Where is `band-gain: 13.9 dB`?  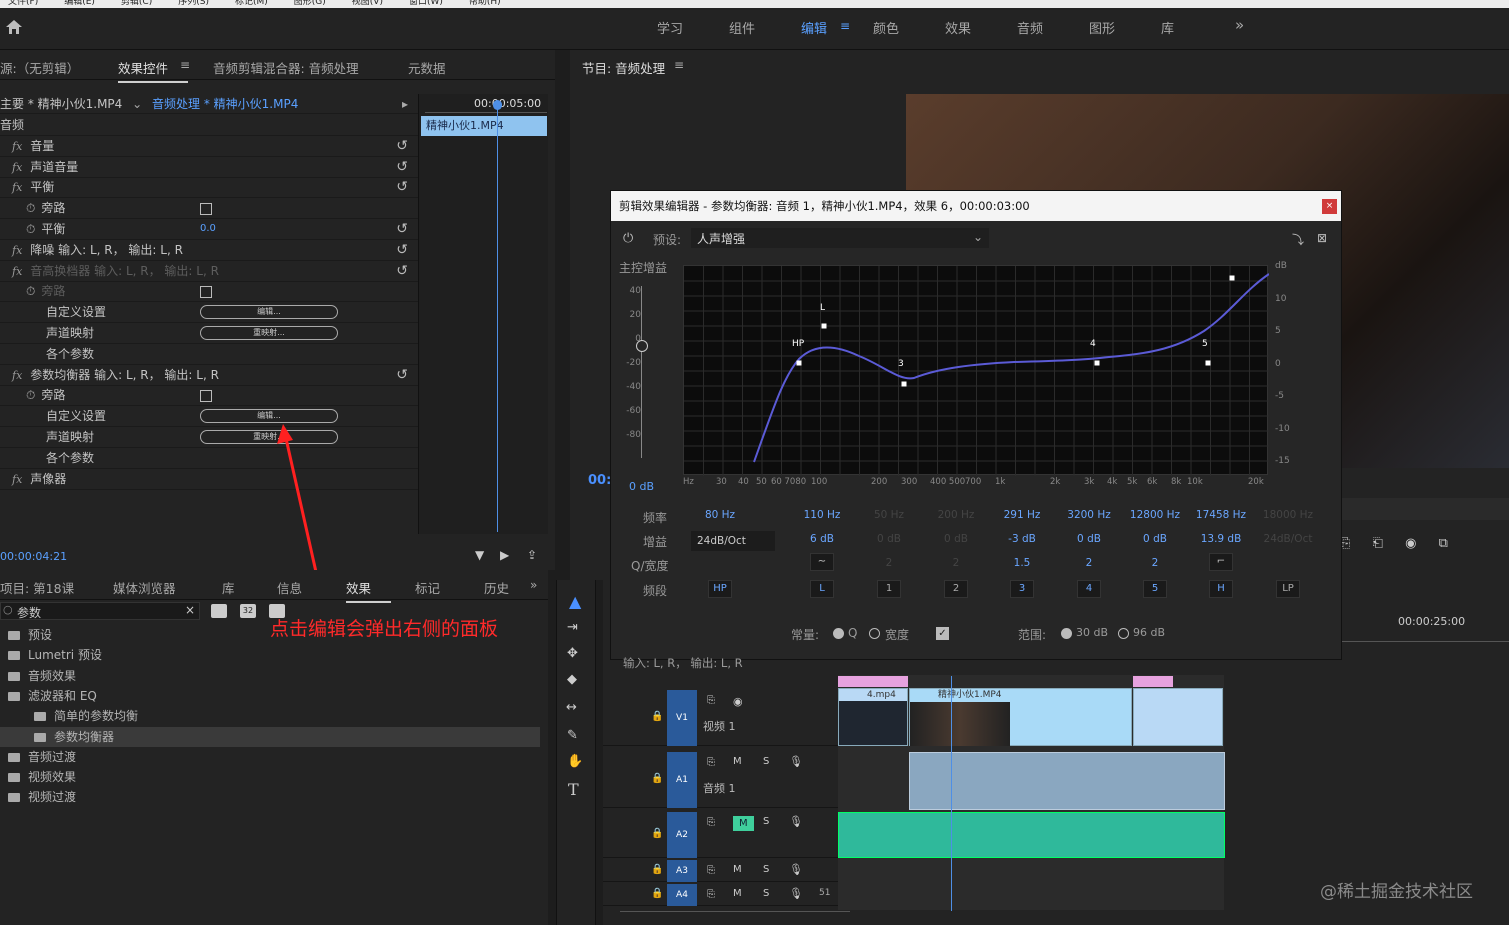
band-gain: 13.9 dB is located at coordinates (1221, 539).